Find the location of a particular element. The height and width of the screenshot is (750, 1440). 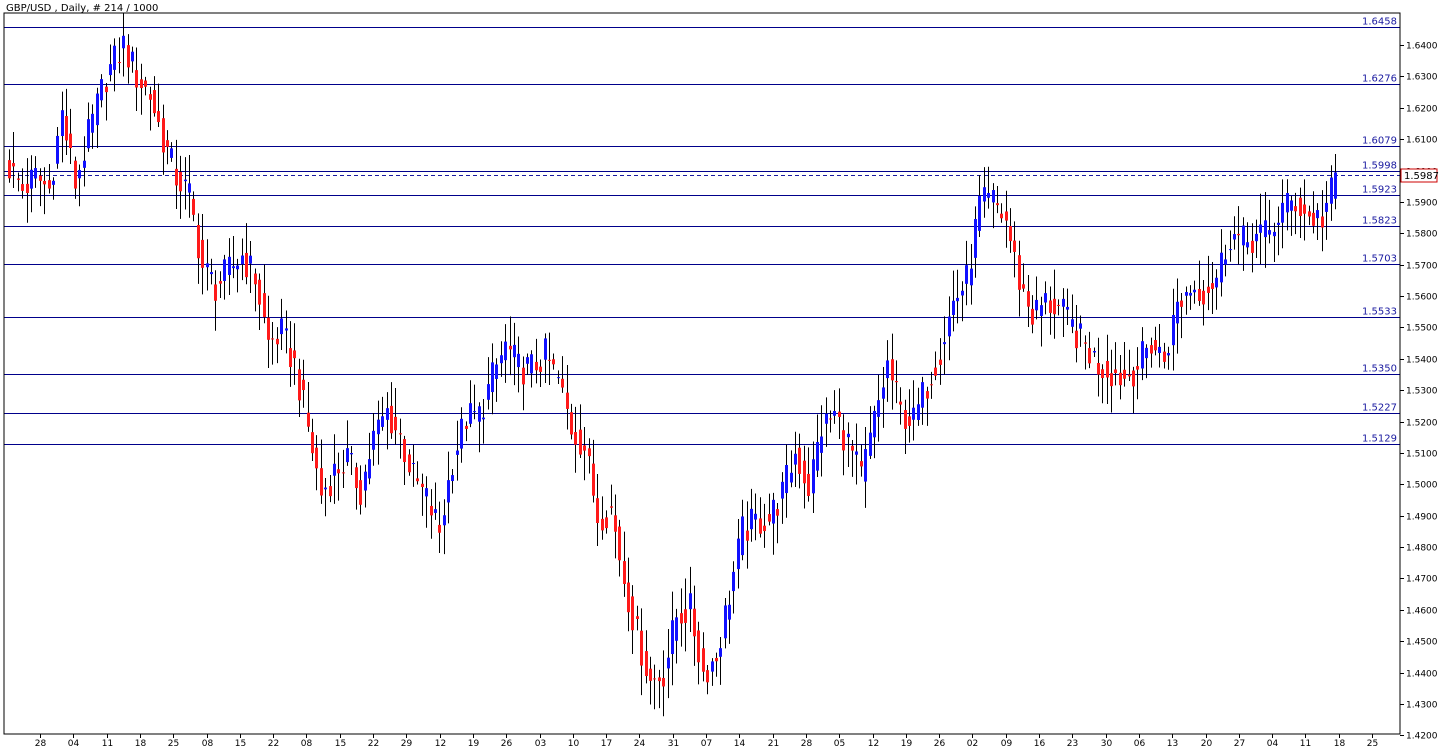

y-tick-label: 1.5800 is located at coordinates (1422, 235).